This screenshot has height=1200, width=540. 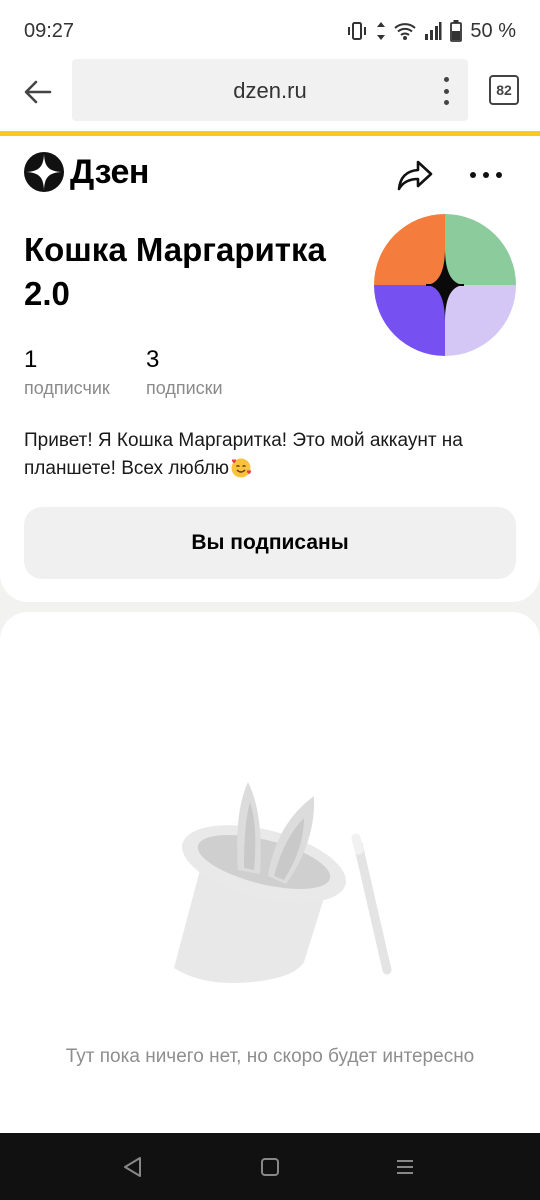 What do you see at coordinates (184, 388) in the screenshot?
I see `stat-label: подписки` at bounding box center [184, 388].